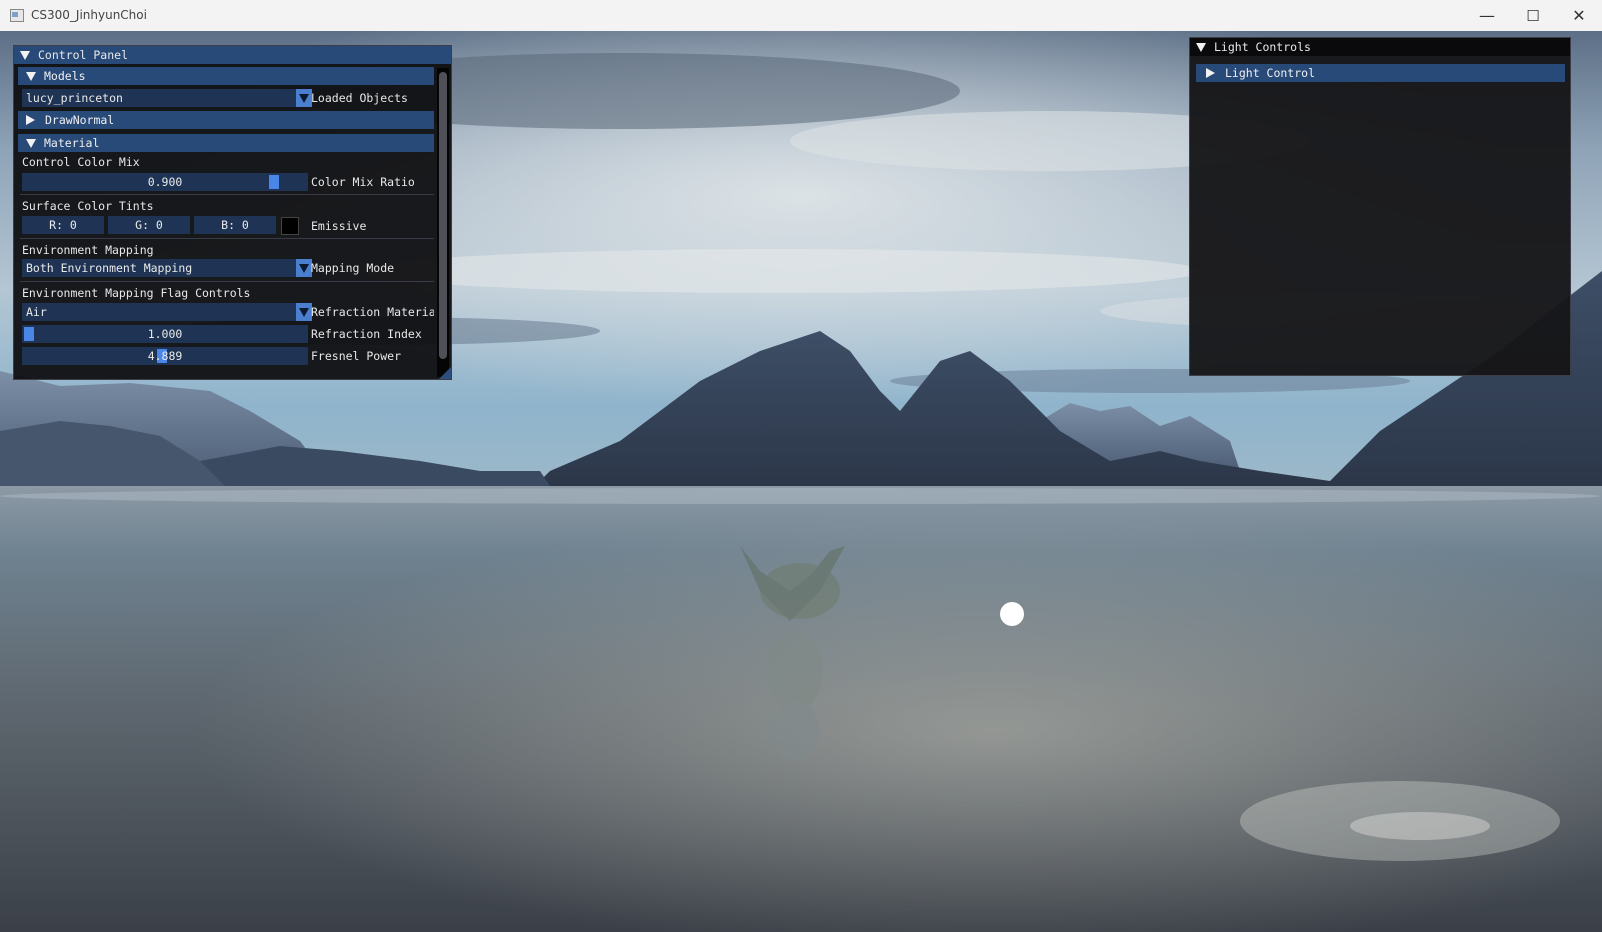 Image resolution: width=1602 pixels, height=932 pixels. What do you see at coordinates (88, 206) in the screenshot?
I see `surface-tints-section-label: Surface Color Tints` at bounding box center [88, 206].